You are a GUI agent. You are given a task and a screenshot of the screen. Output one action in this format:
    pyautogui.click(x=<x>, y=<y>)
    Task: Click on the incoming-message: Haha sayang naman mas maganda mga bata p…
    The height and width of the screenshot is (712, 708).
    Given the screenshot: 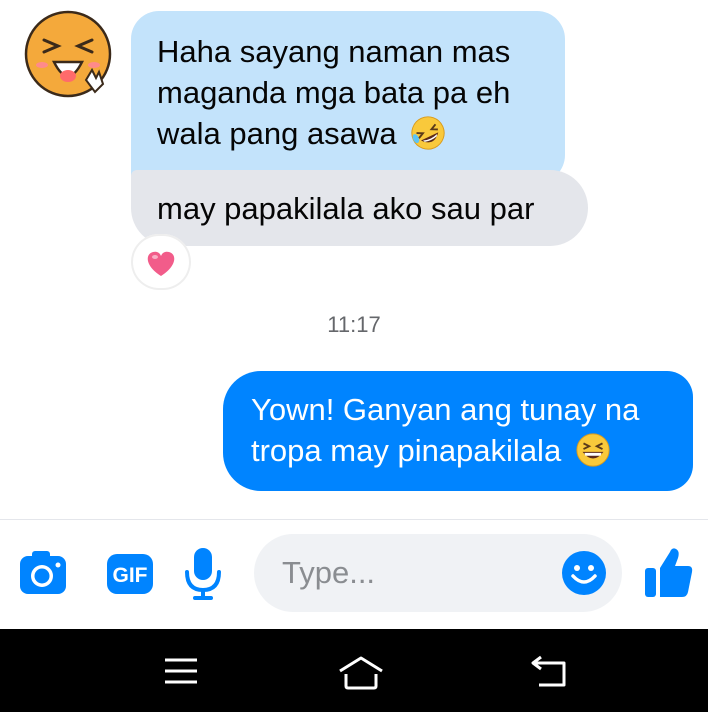 What is the action you would take?
    pyautogui.click(x=348, y=97)
    